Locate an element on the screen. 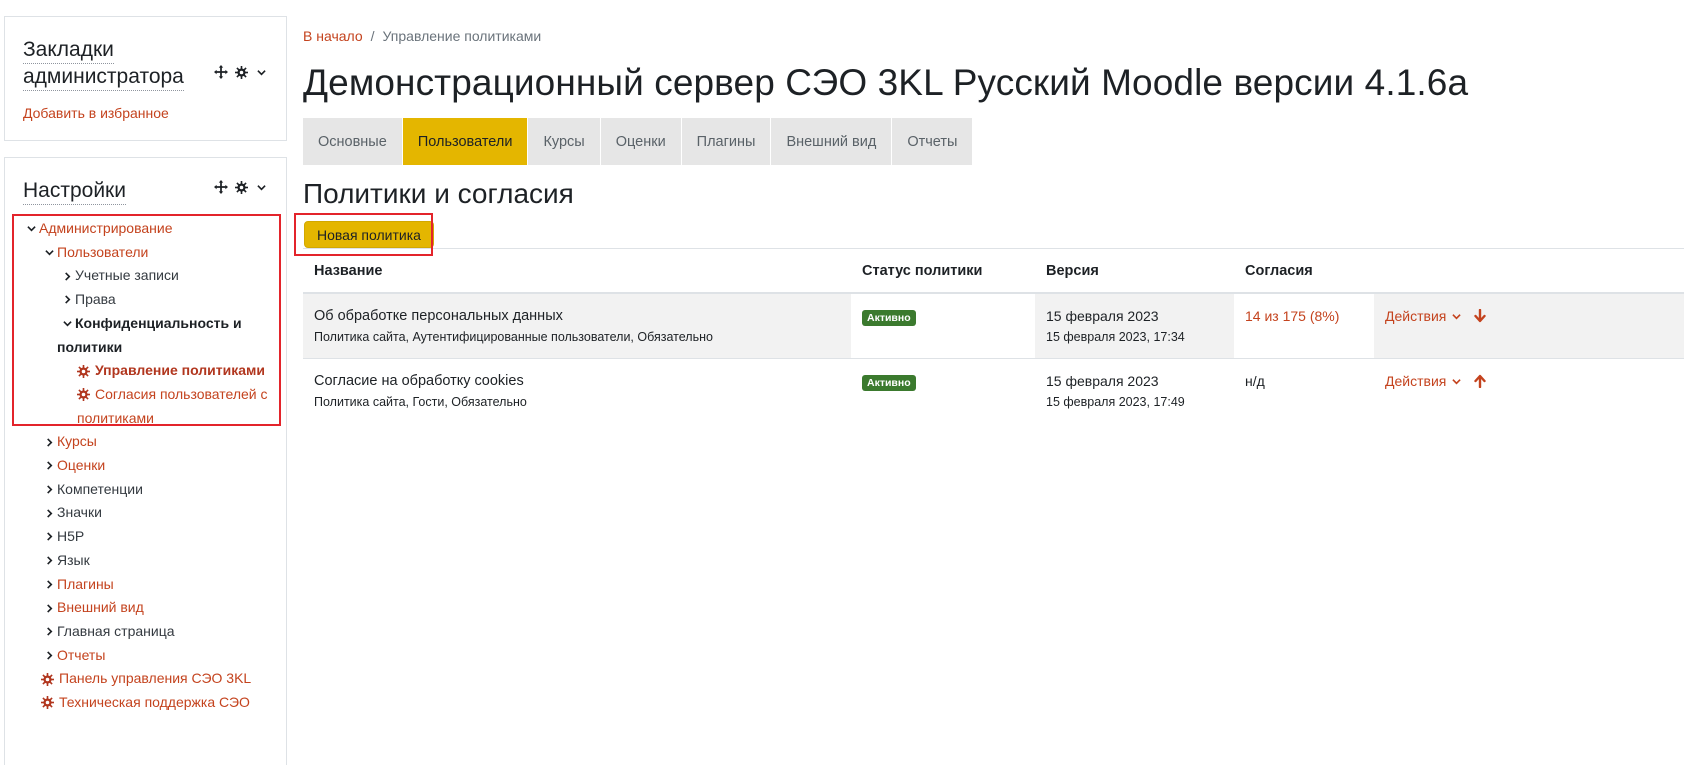 This screenshot has height=765, width=1684. tree-item-tech-support: Техническая поддержка СЭО is located at coordinates (145, 703).